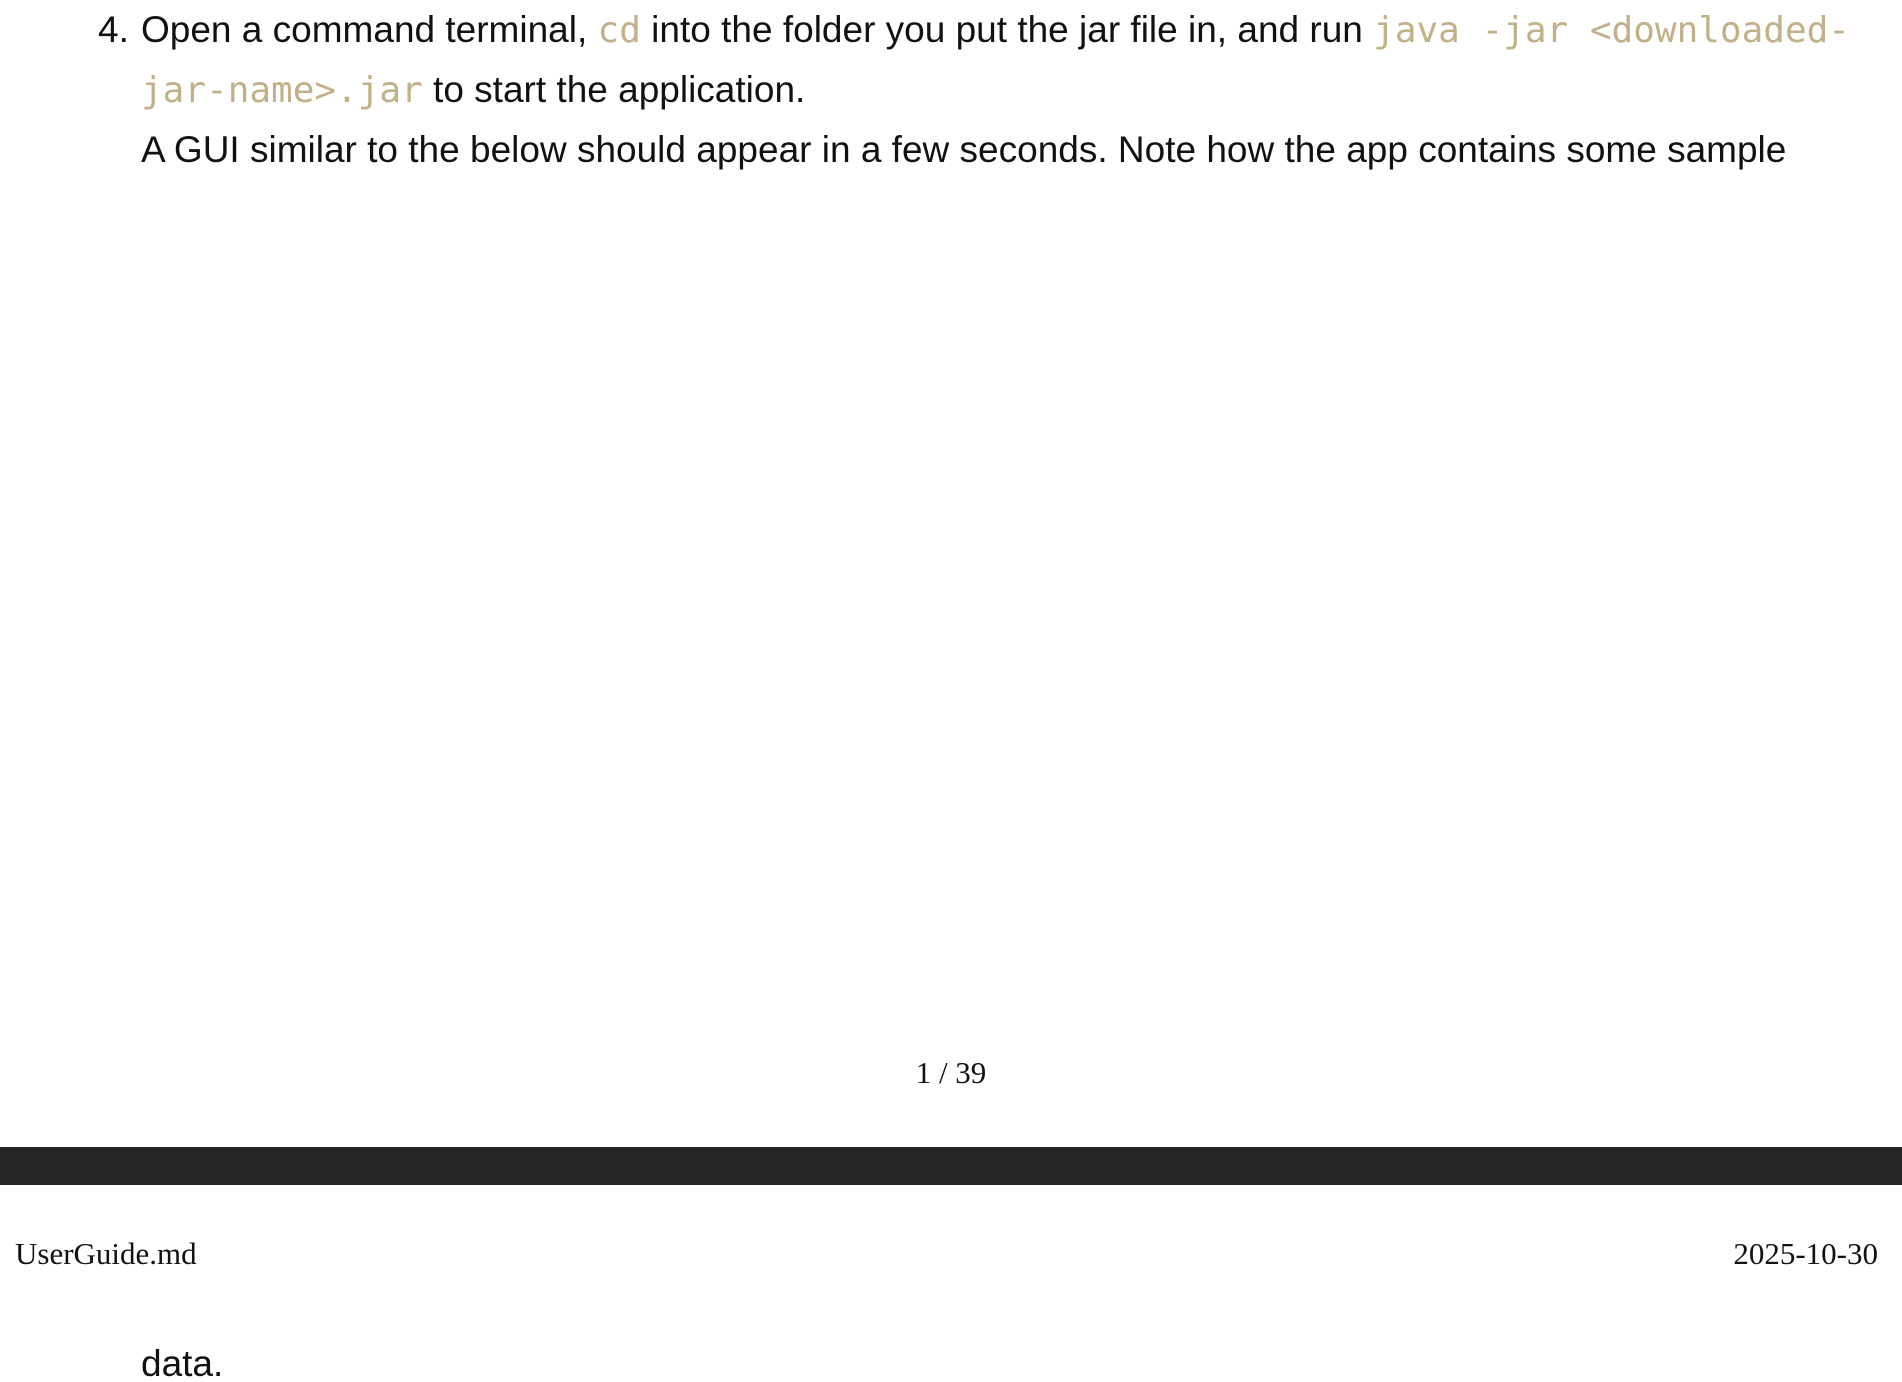 The image size is (1902, 1382). What do you see at coordinates (106, 1253) in the screenshot?
I see `document-filename: UserGuide.md` at bounding box center [106, 1253].